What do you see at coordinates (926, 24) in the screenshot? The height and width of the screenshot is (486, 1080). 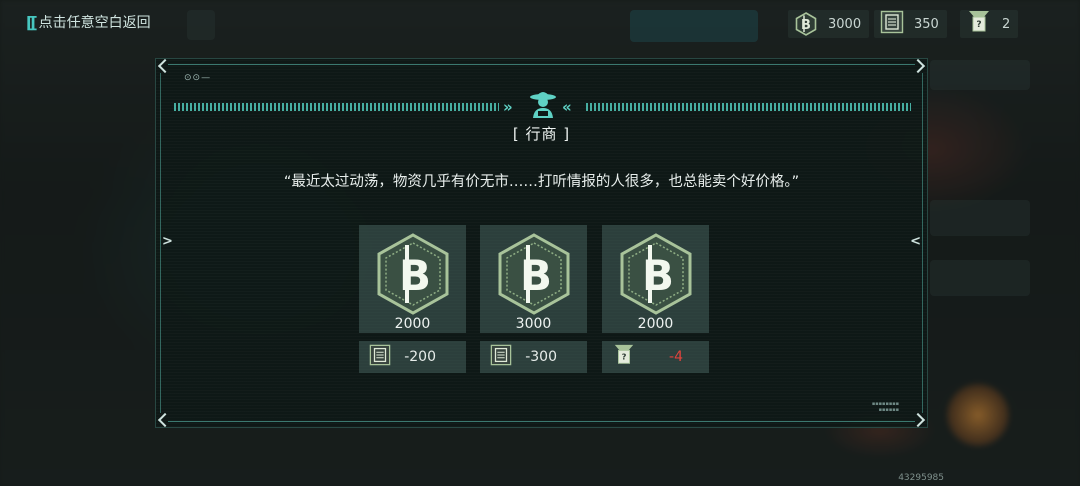 I see `supply-value: 350` at bounding box center [926, 24].